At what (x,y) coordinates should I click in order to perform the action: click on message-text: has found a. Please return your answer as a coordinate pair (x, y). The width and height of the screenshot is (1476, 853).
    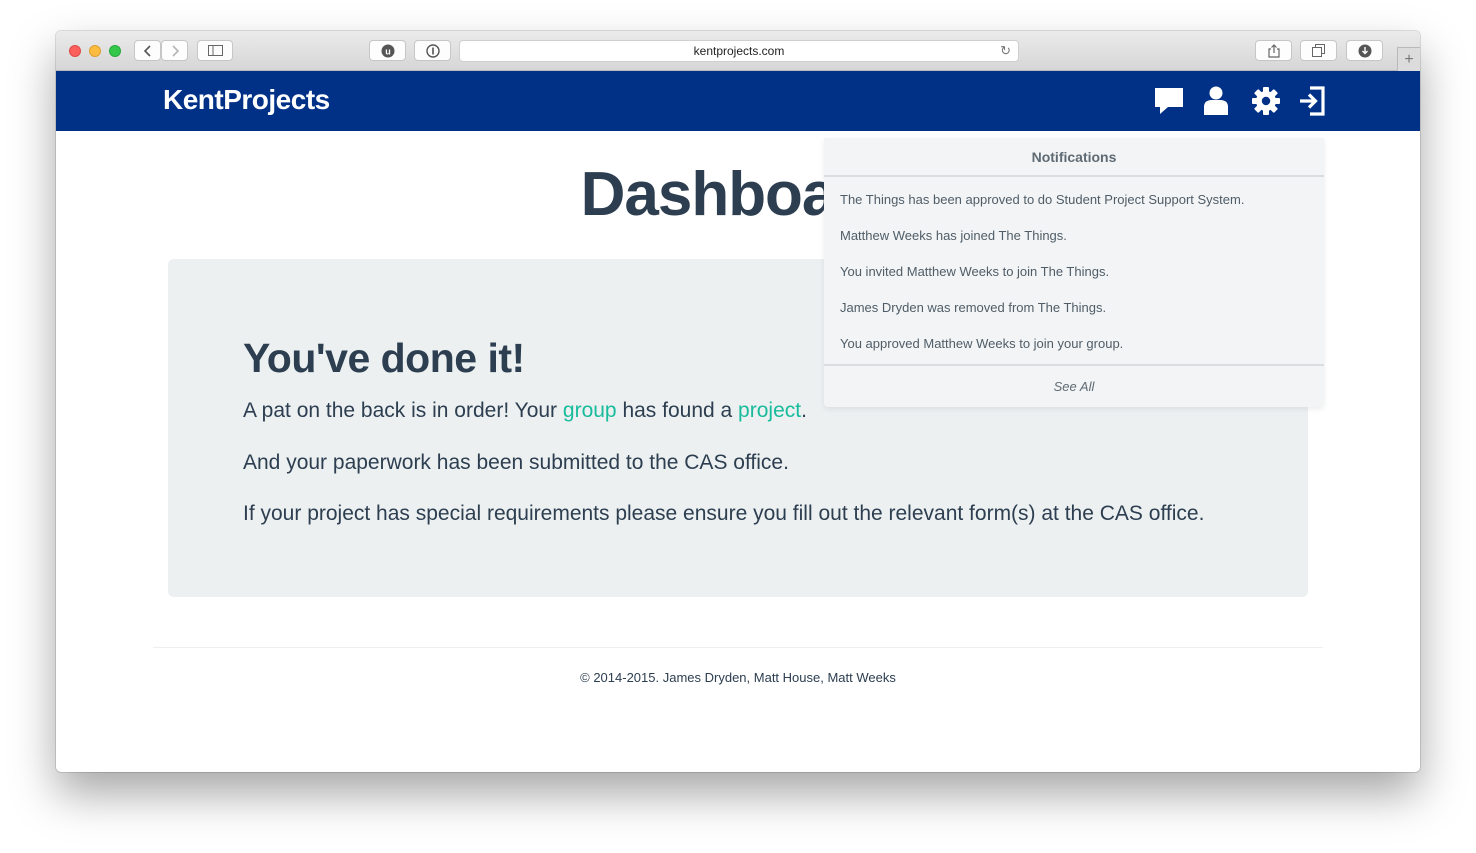
    Looking at the image, I should click on (677, 410).